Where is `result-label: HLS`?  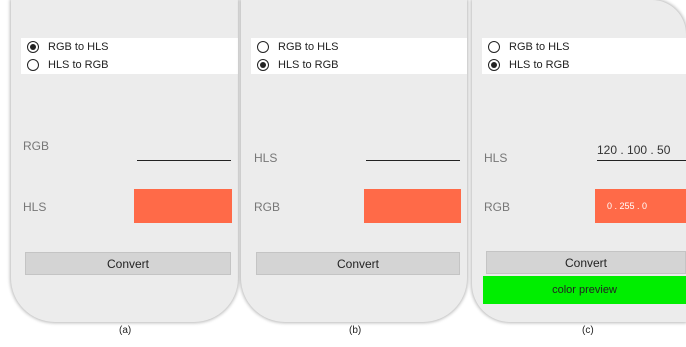
result-label: HLS is located at coordinates (35, 207).